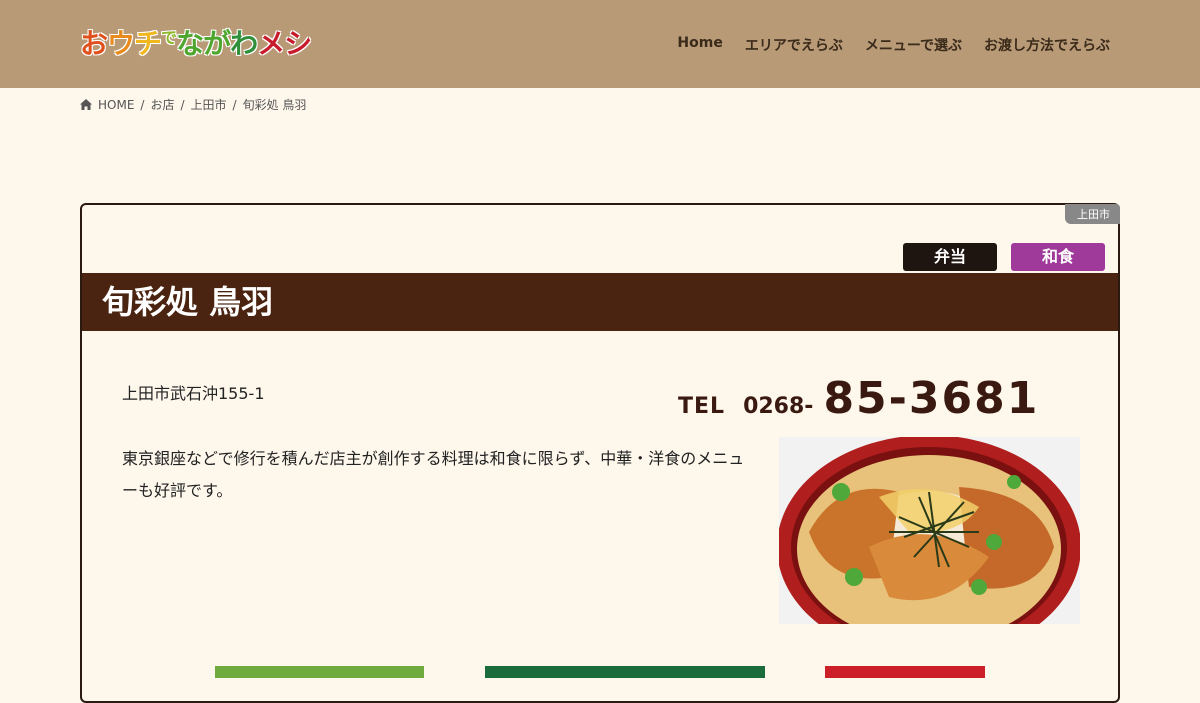  I want to click on tag-bento: 弁当, so click(950, 257).